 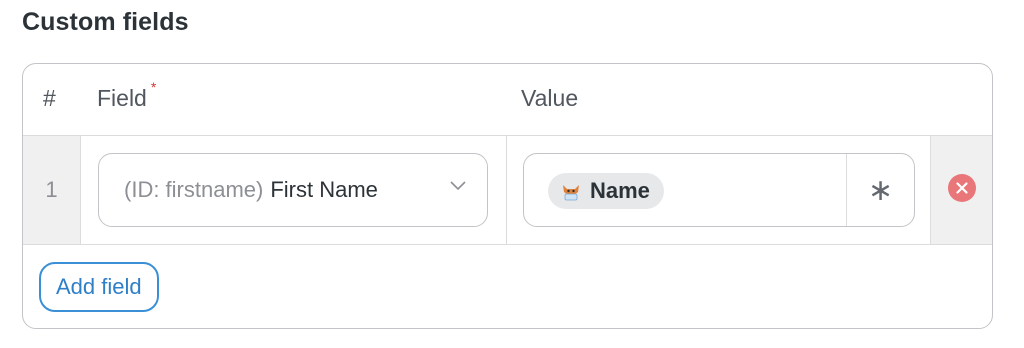 I want to click on field-id-label: (ID: firstname), so click(x=194, y=189).